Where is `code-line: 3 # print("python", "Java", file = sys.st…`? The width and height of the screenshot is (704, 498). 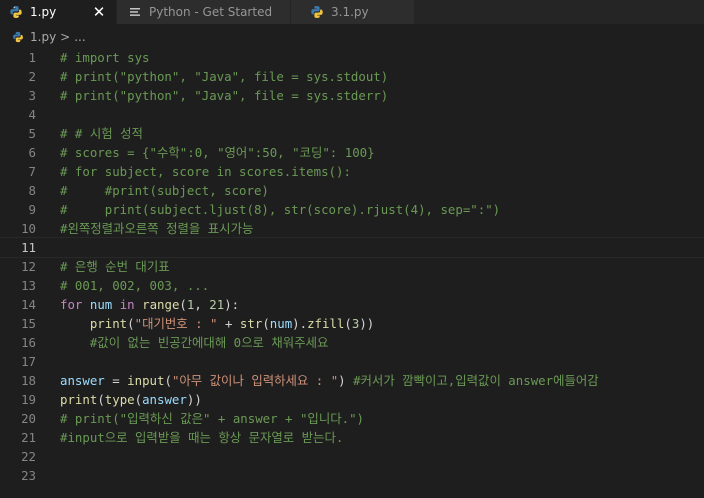 code-line: 3 # print("python", "Java", file = sys.st… is located at coordinates (352, 95).